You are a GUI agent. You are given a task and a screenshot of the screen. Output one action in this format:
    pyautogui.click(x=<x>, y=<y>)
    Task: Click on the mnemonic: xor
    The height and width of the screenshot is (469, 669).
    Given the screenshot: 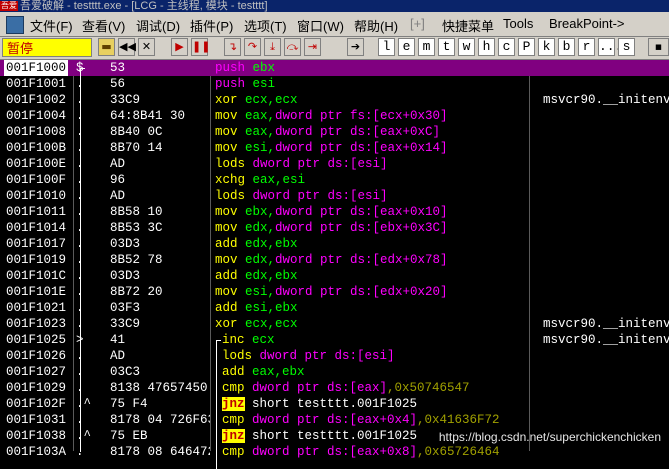 What is the action you would take?
    pyautogui.click(x=226, y=100)
    